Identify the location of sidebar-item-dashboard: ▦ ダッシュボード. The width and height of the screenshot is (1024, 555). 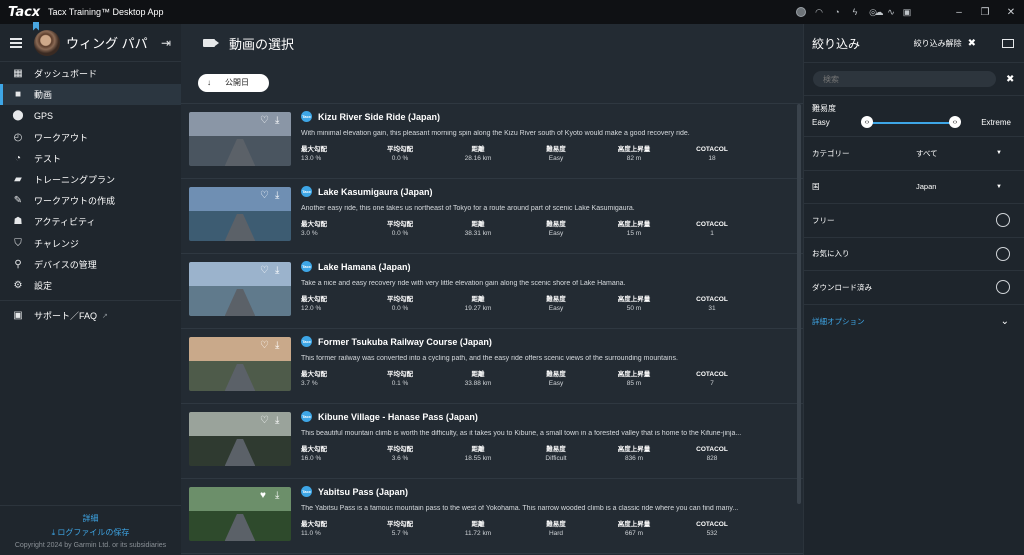
(90, 73).